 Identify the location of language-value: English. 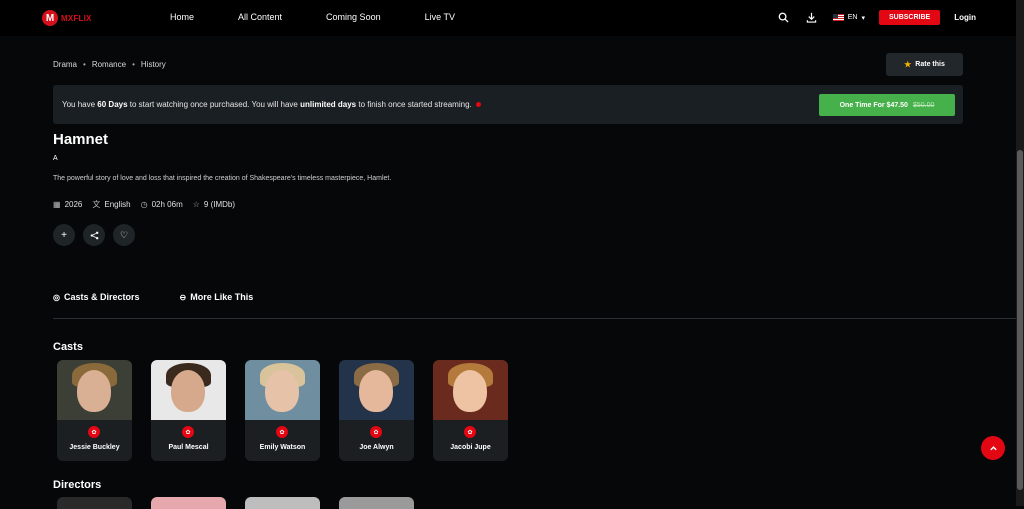
(117, 204).